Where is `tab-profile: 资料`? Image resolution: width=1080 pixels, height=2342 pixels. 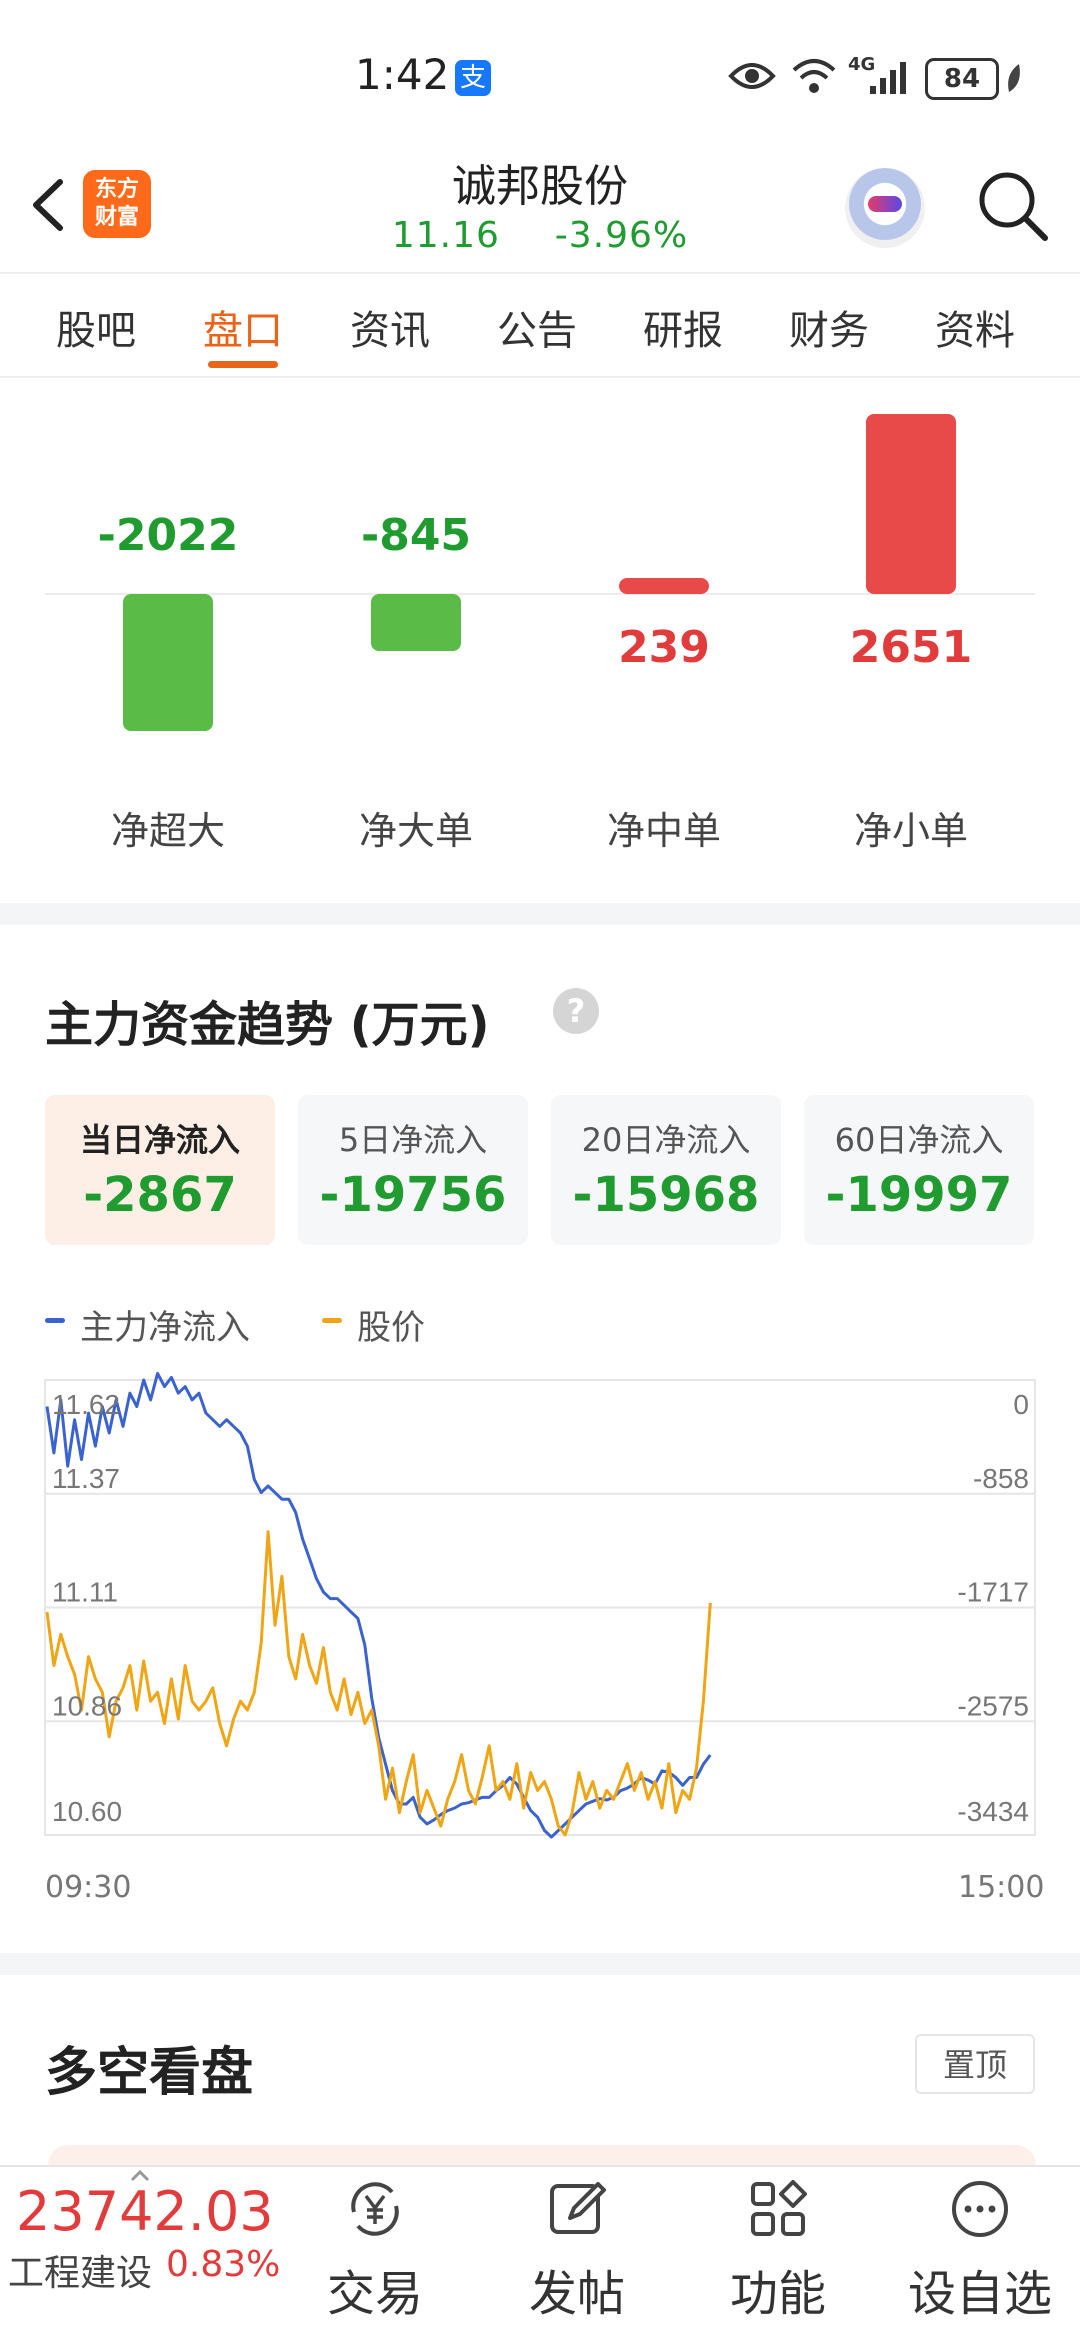 tab-profile: 资料 is located at coordinates (975, 327).